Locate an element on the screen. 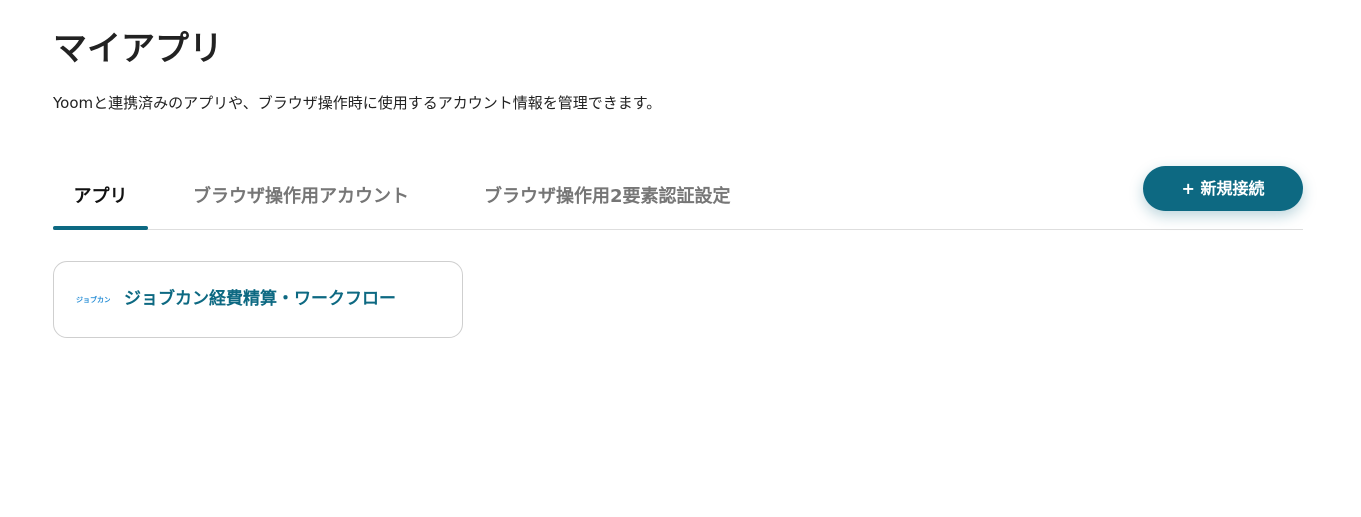 The height and width of the screenshot is (517, 1361). jobcan-logo-icon: ジョブカン is located at coordinates (93, 299).